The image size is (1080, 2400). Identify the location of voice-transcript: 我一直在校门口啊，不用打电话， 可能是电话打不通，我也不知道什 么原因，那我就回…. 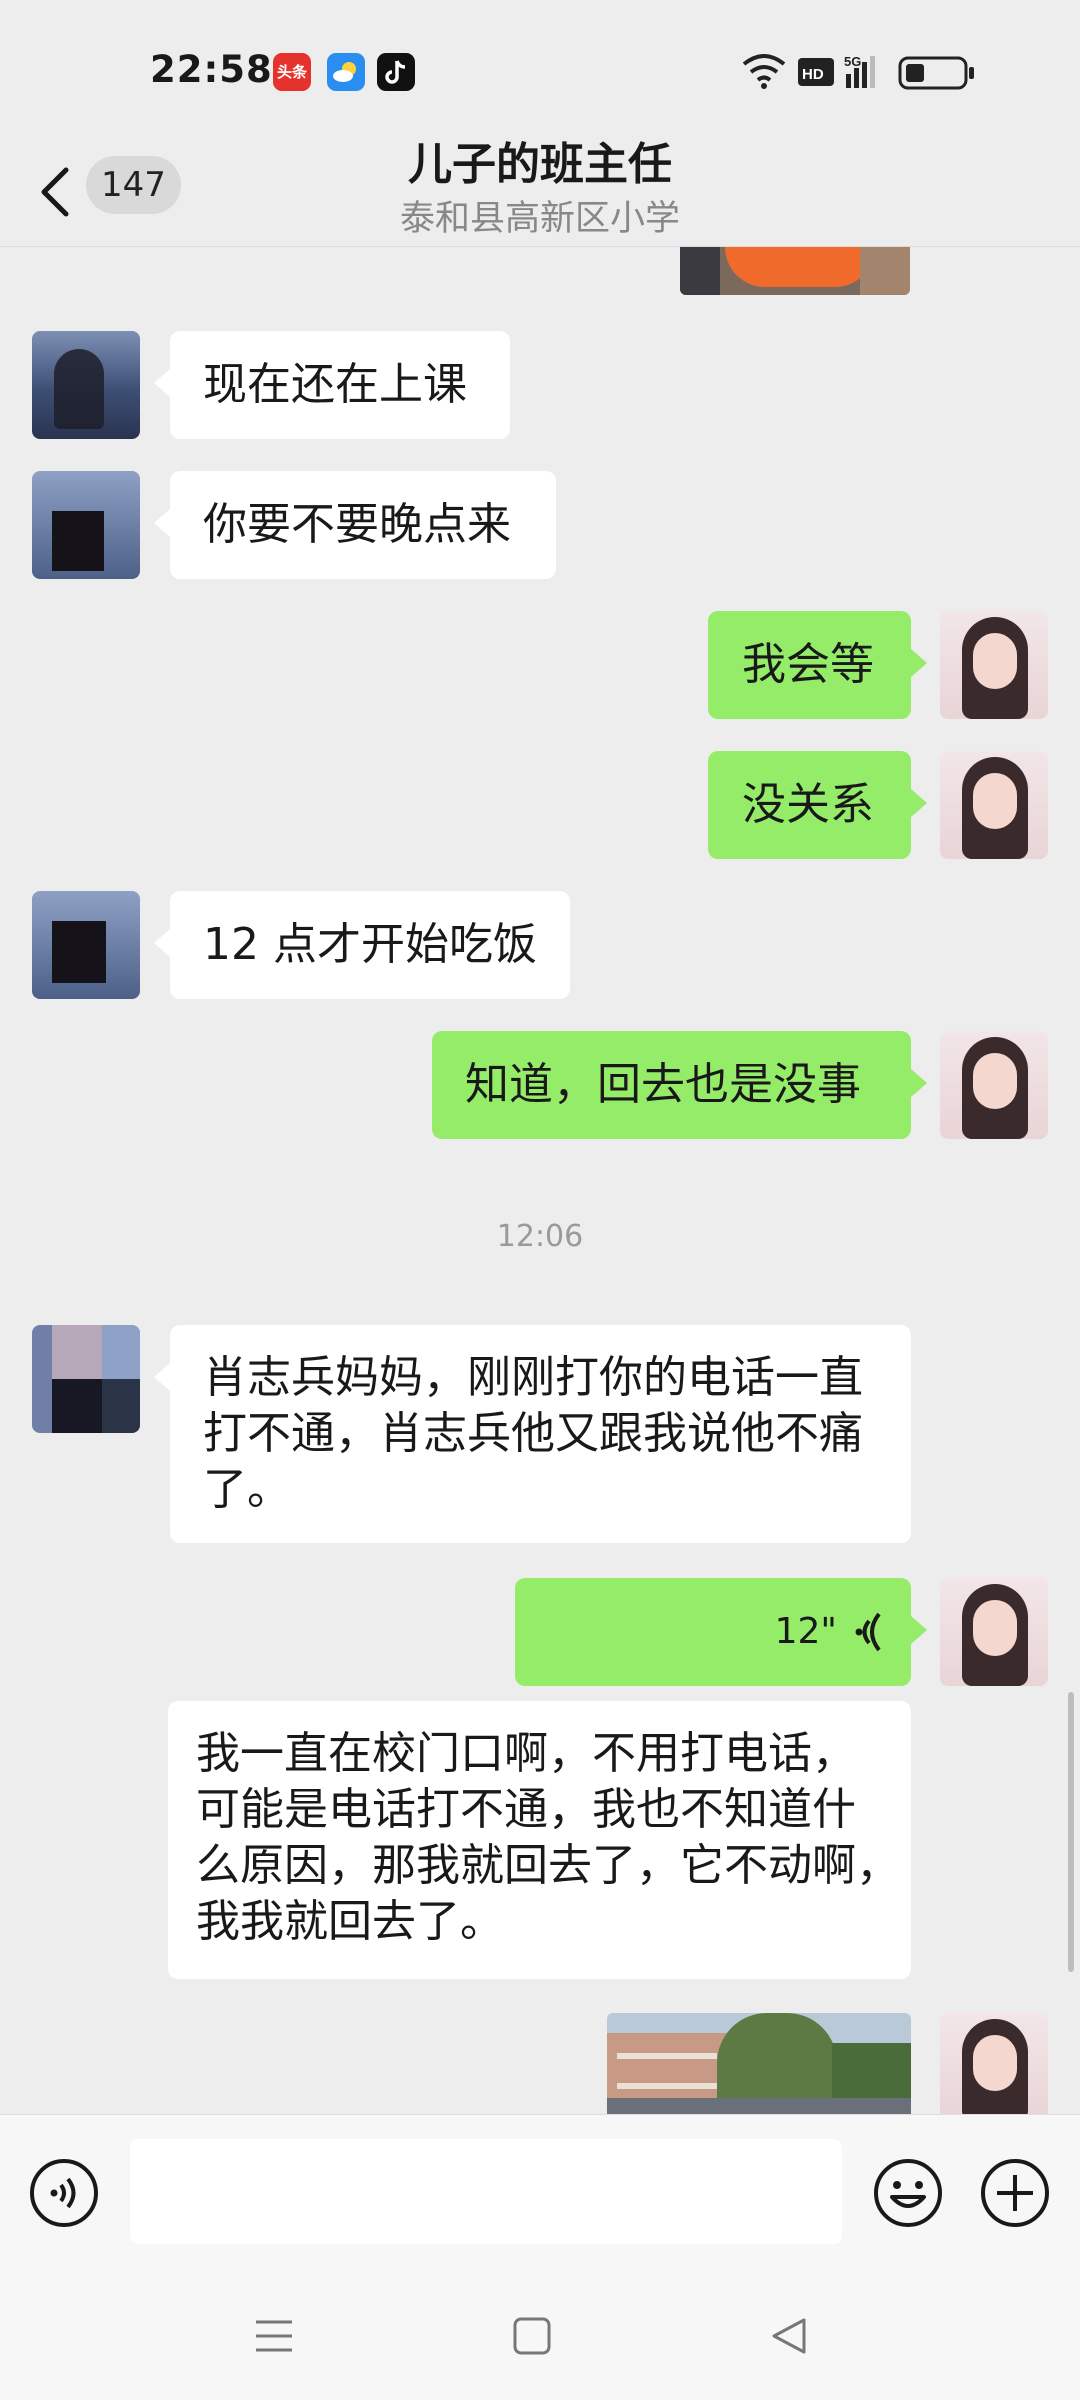
(539, 1840).